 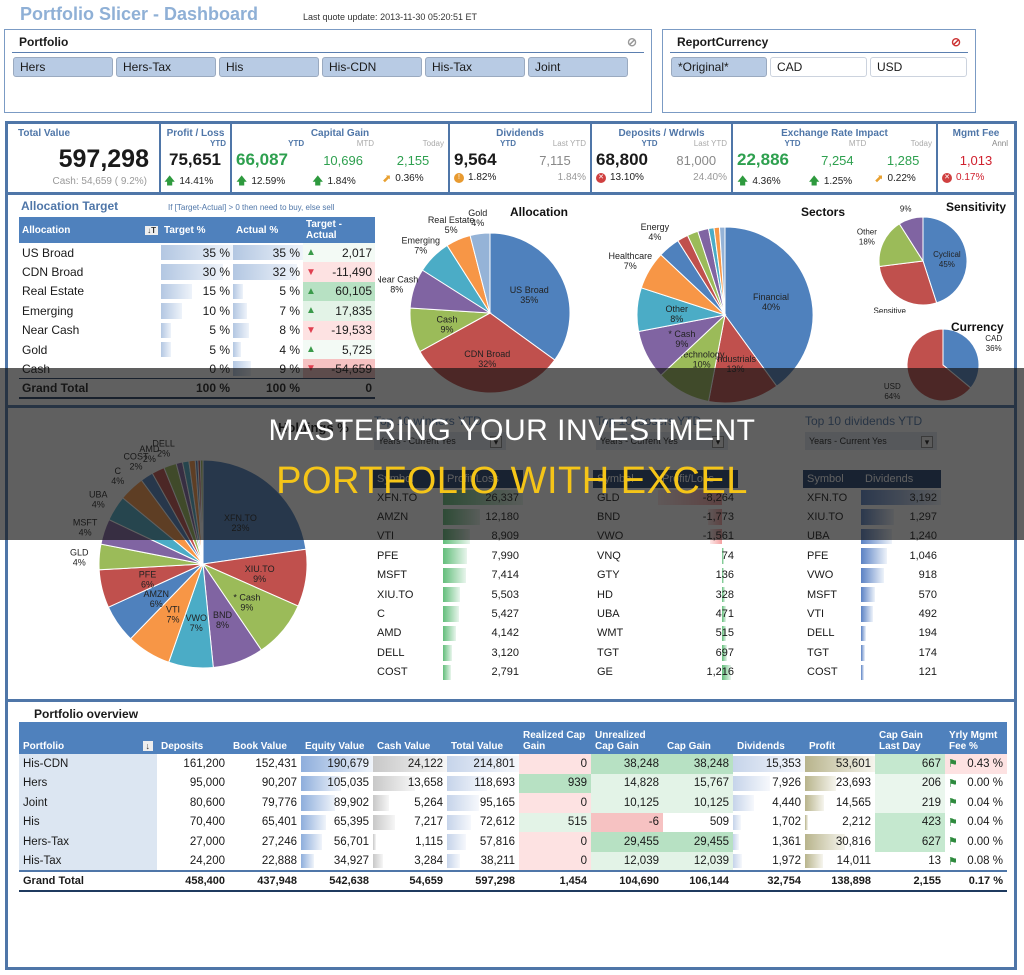 What do you see at coordinates (555, 160) in the screenshot?
I see `dividends-last-ytd: 7,115` at bounding box center [555, 160].